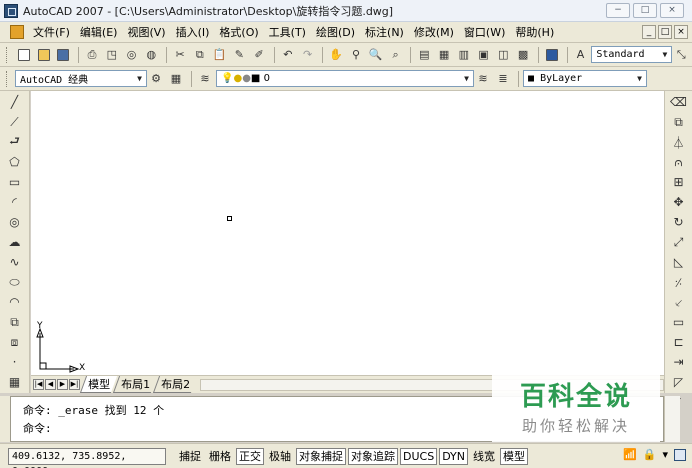  What do you see at coordinates (190, 456) in the screenshot?
I see `status-toggle-0: 捕捉` at bounding box center [190, 456].